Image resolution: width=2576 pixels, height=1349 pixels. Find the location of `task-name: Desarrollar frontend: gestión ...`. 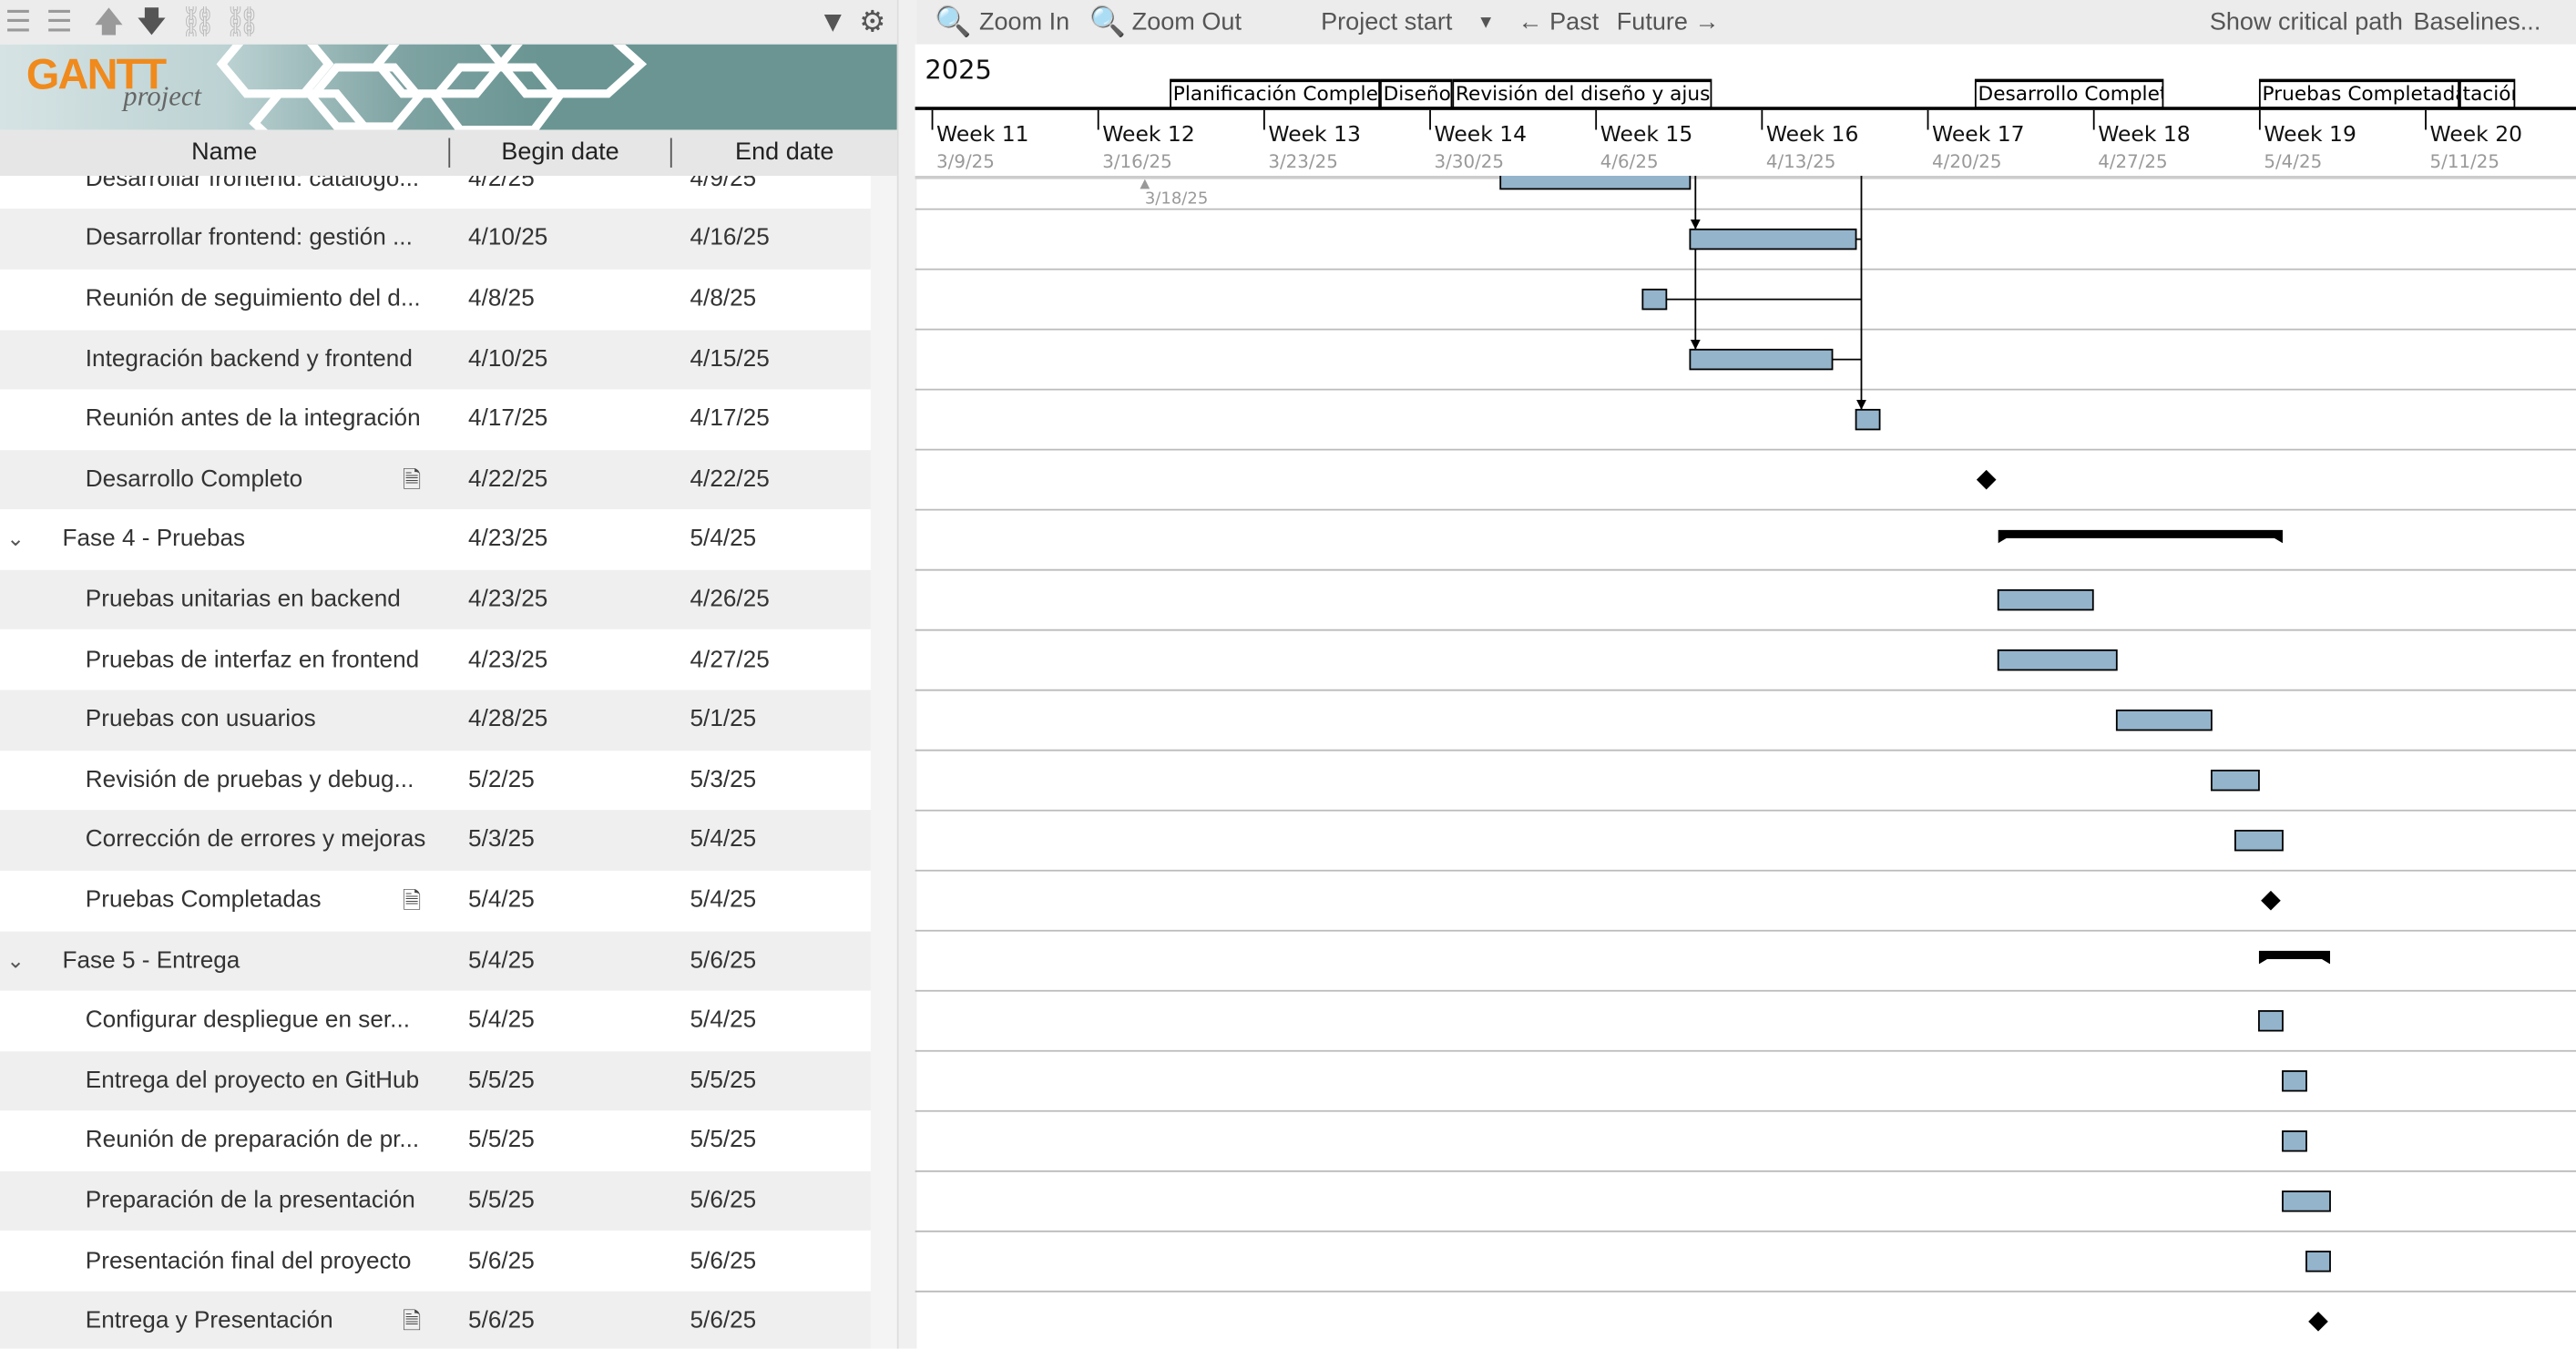

task-name: Desarrollar frontend: gestión ... is located at coordinates (250, 240).